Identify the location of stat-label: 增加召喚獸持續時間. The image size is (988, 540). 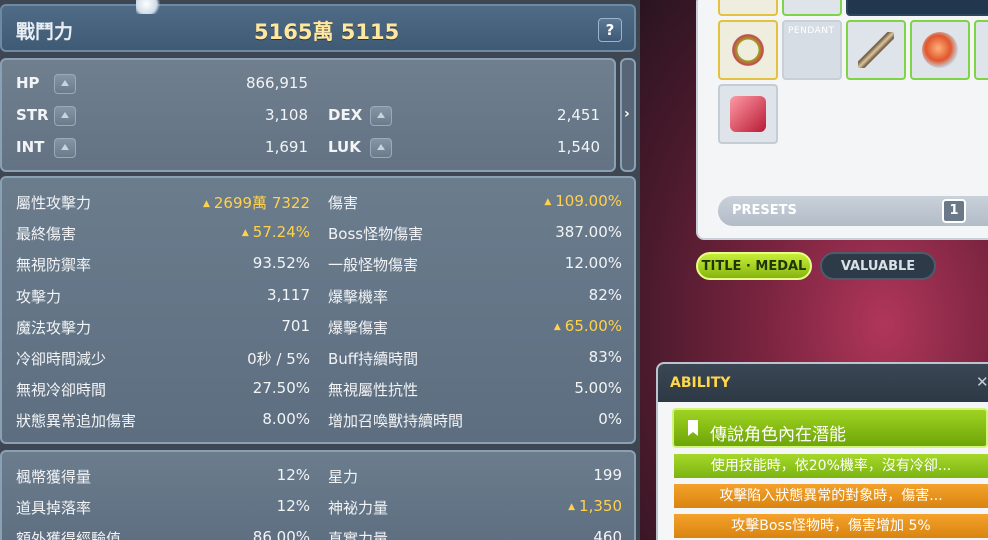
(396, 421).